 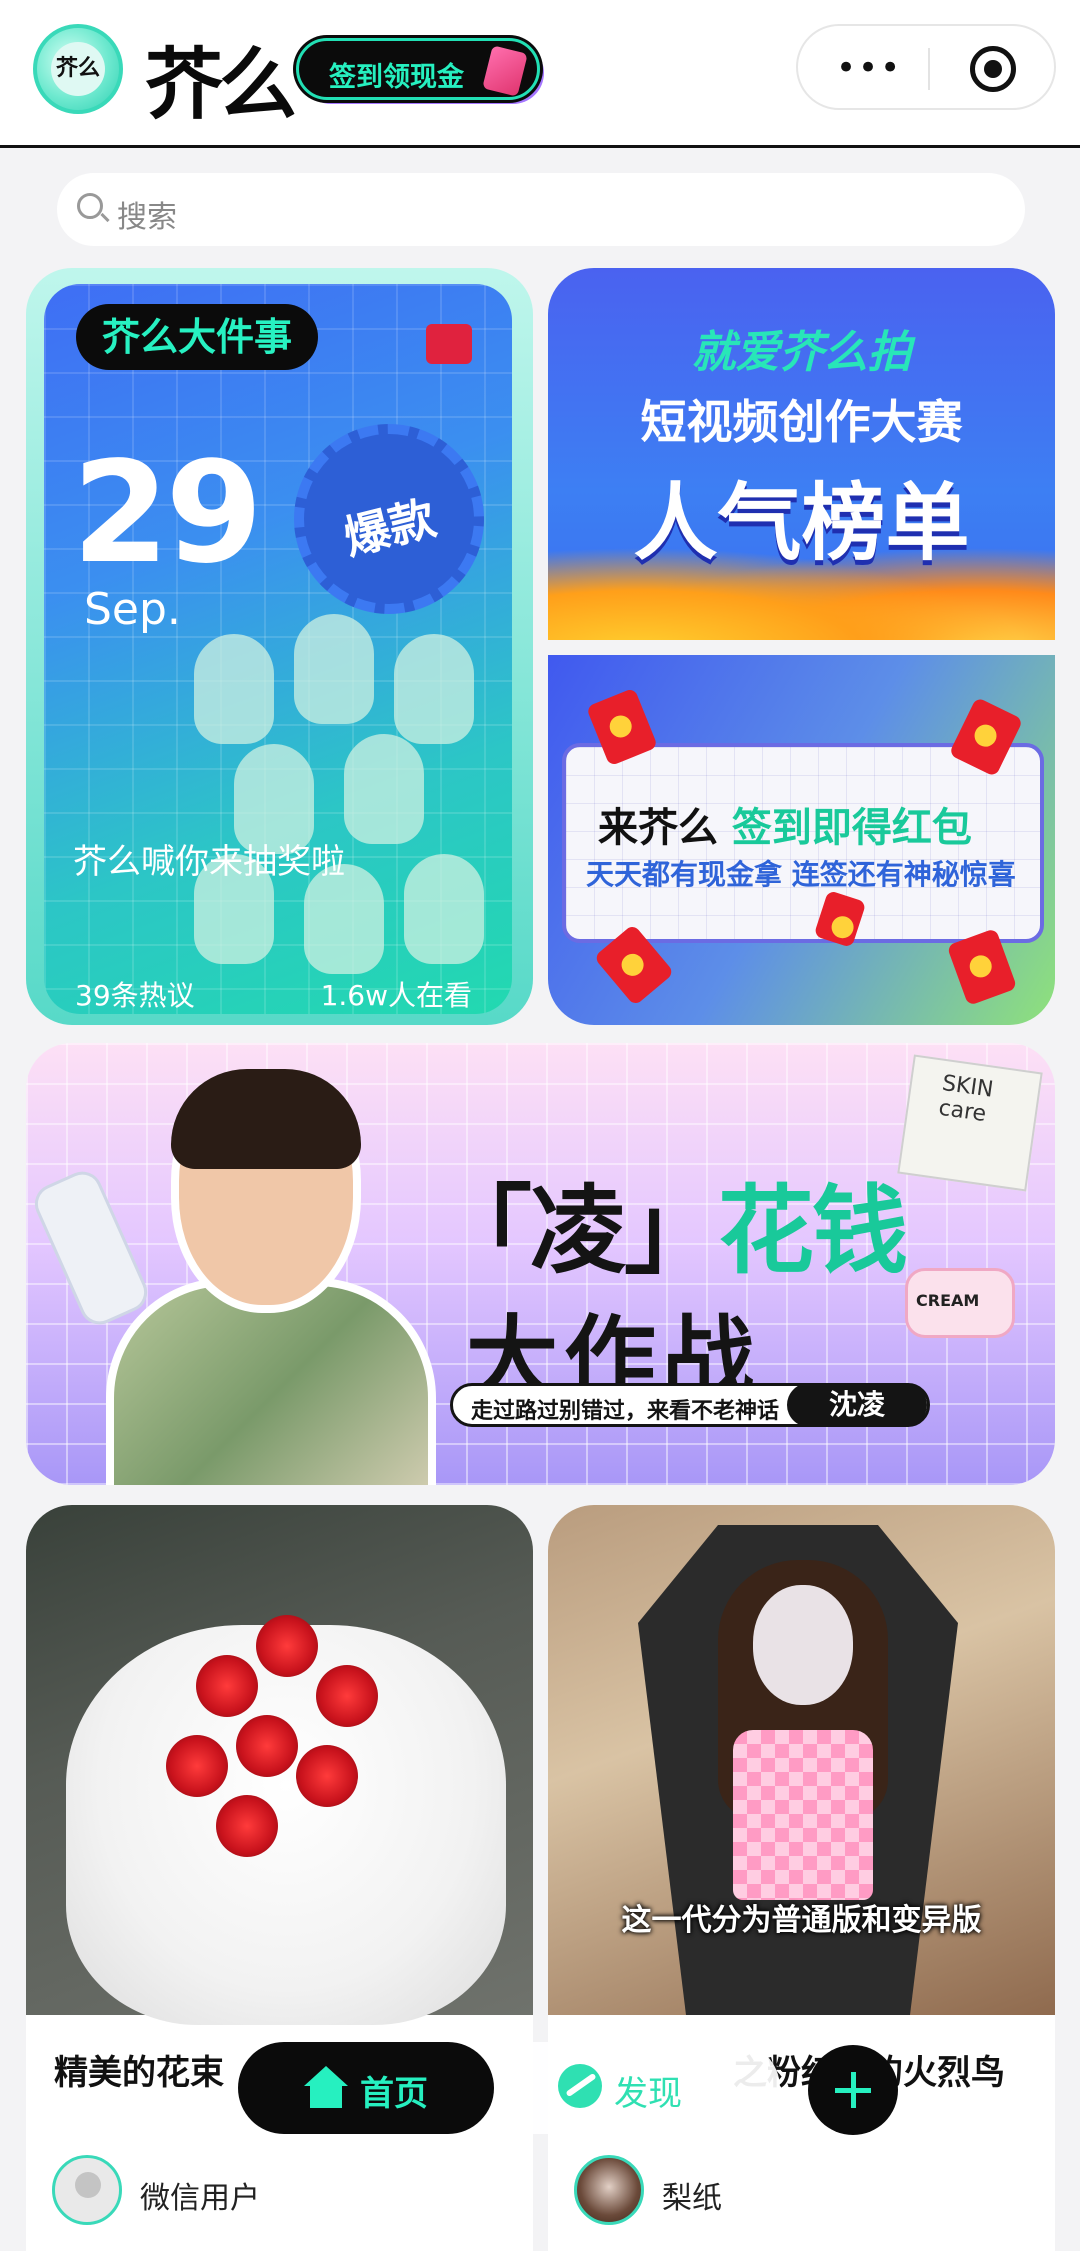 I want to click on banner-headline: 「凌」花钱, so click(x=672, y=1231).